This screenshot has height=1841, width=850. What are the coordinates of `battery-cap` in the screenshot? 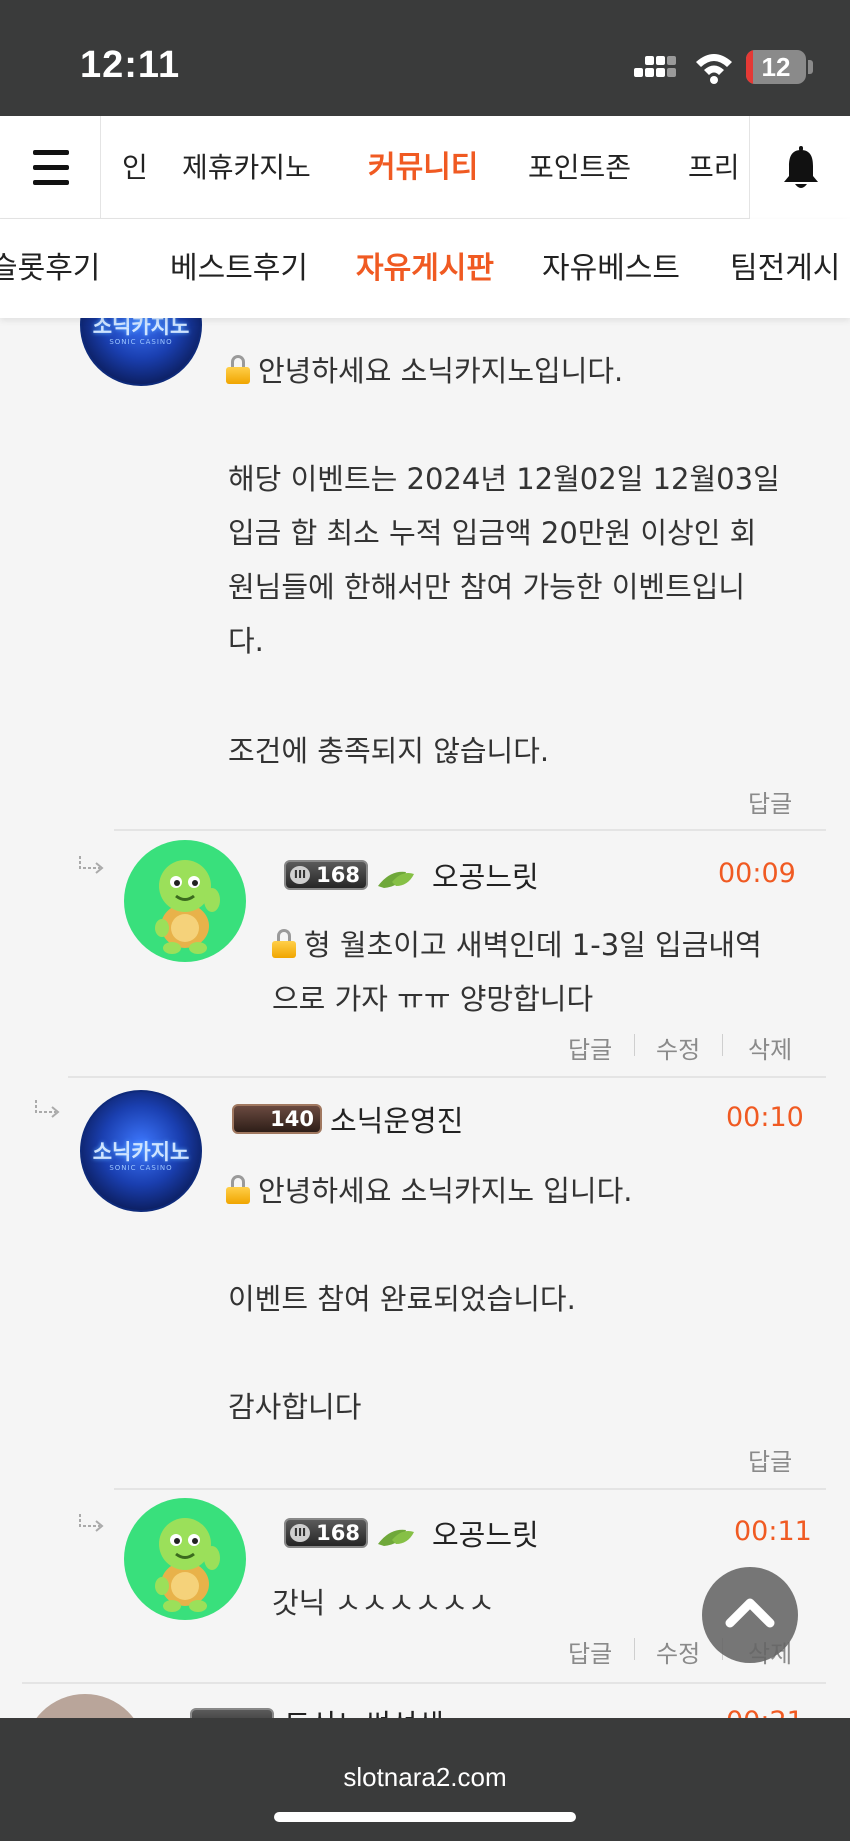 It's located at (810, 67).